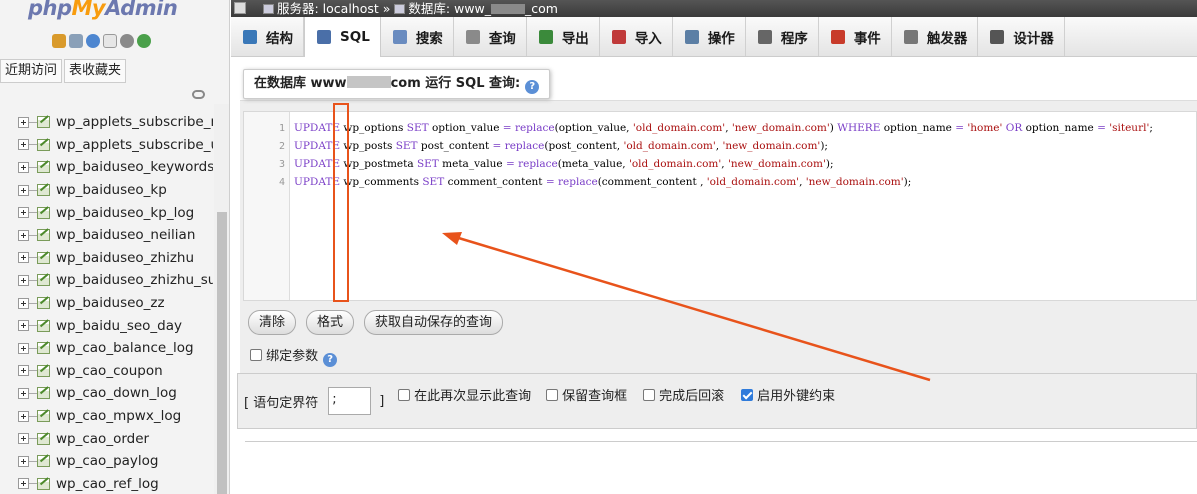 This screenshot has height=494, width=1197. Describe the element at coordinates (110, 41) in the screenshot. I see `docs-icon` at that location.